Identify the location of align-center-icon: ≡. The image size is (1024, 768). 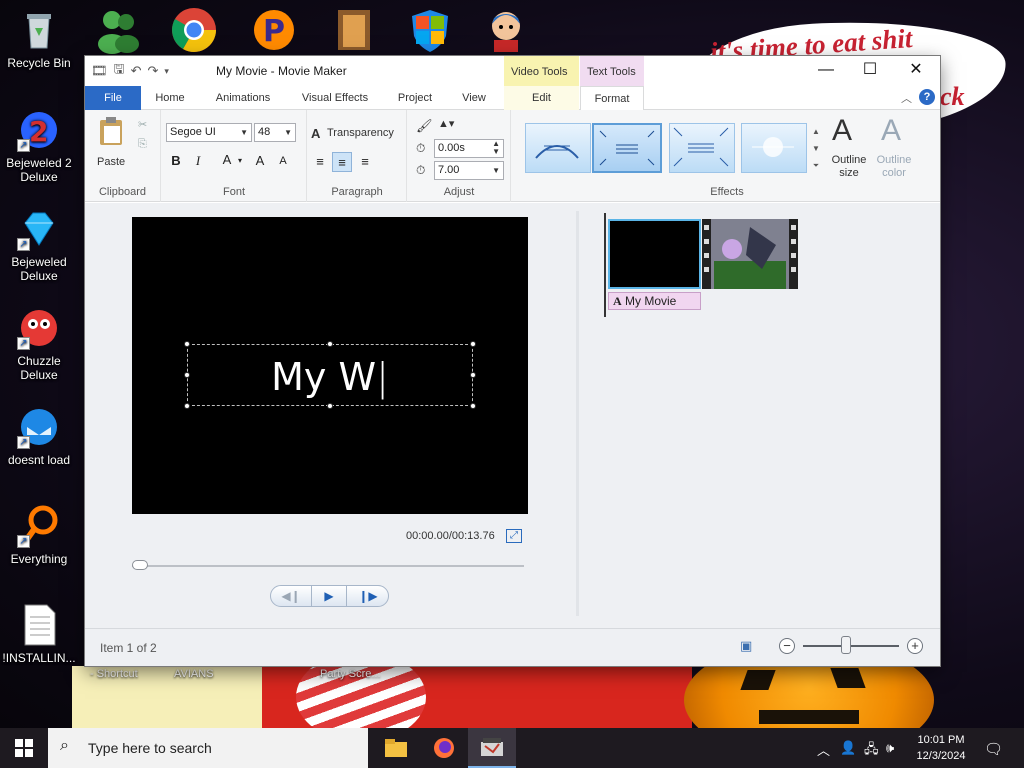
(342, 162).